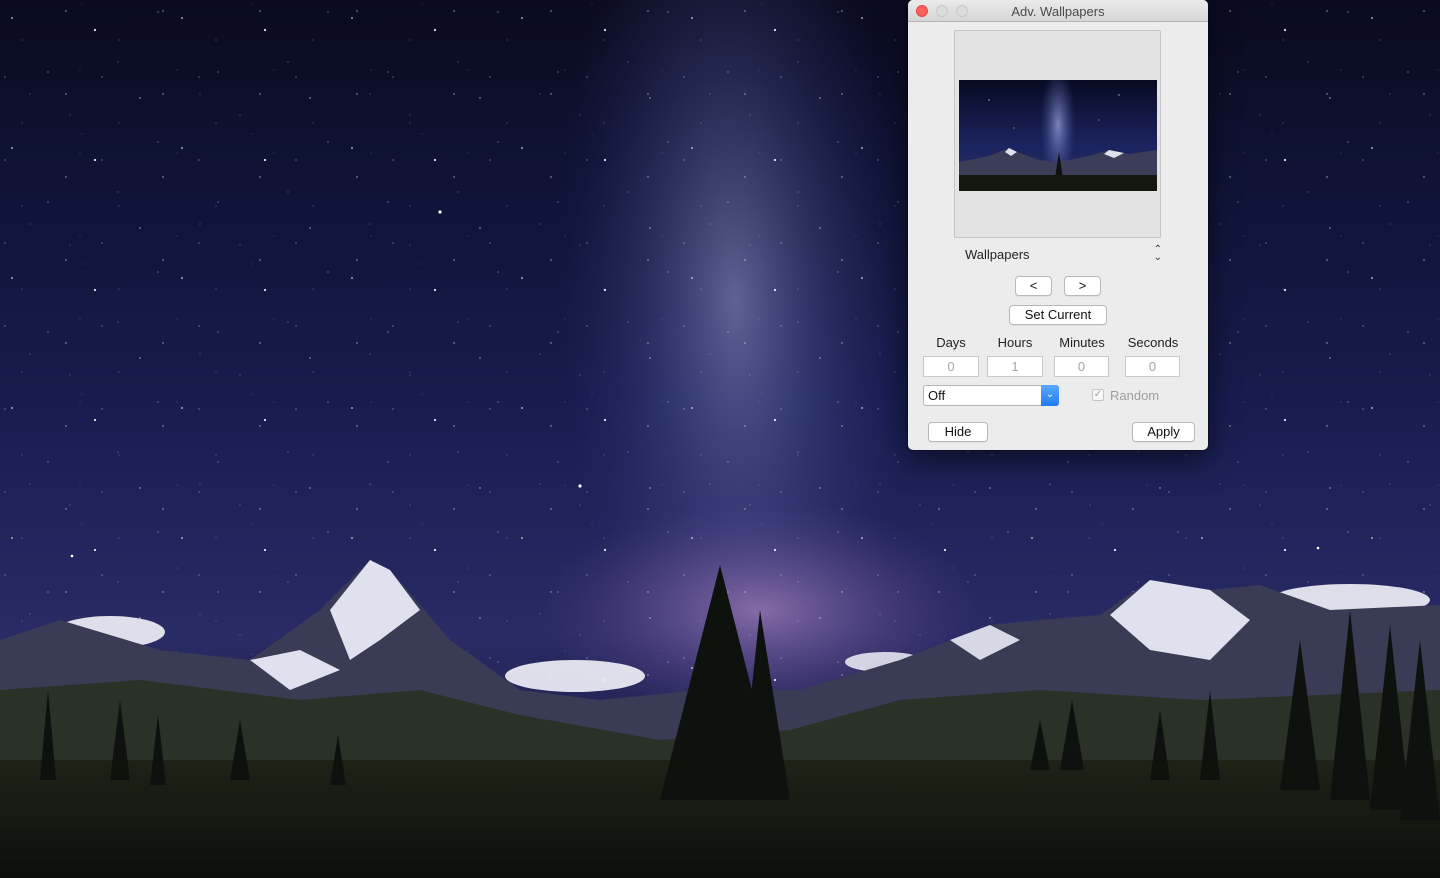 This screenshot has height=878, width=1440. I want to click on next-wallpaper-button: >, so click(1082, 286).